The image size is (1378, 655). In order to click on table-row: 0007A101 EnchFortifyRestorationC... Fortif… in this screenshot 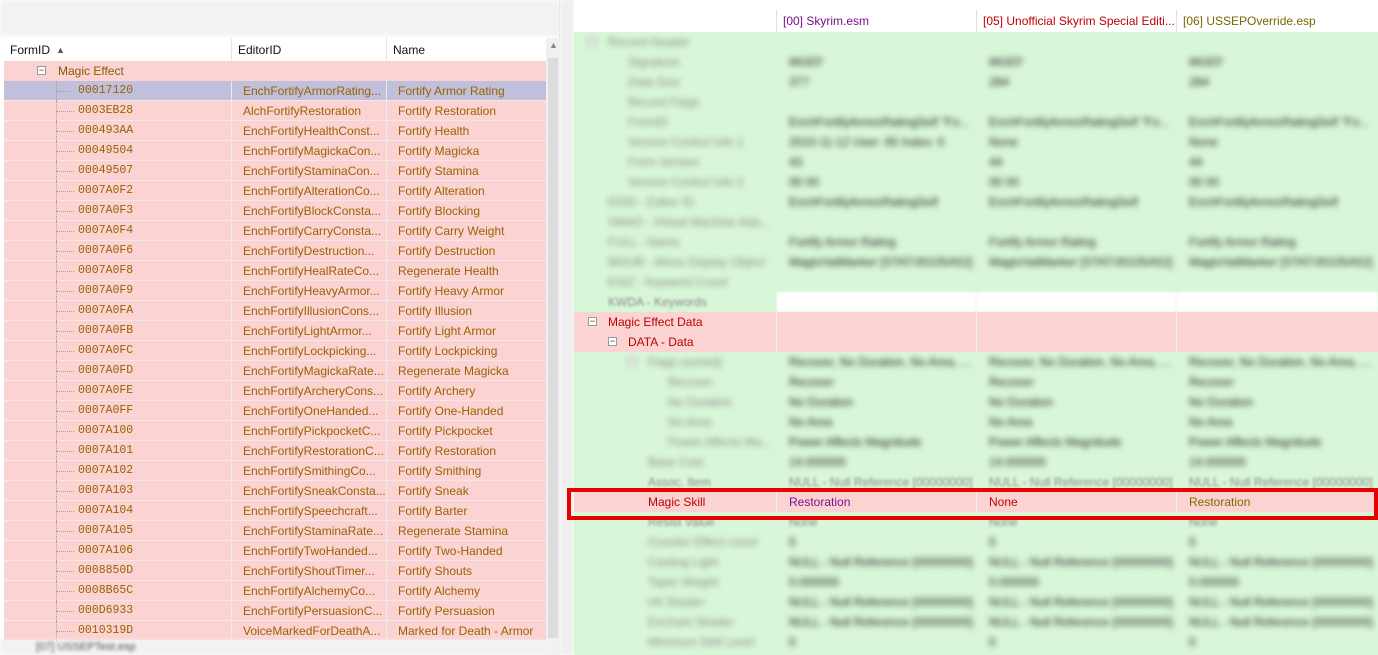, I will do `click(275, 451)`.